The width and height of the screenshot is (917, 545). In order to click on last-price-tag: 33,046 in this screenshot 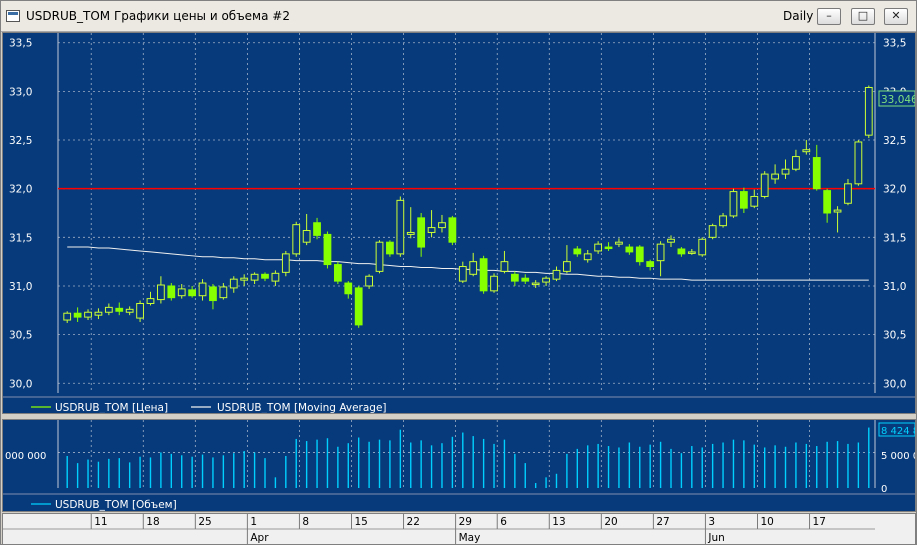, I will do `click(896, 98)`.